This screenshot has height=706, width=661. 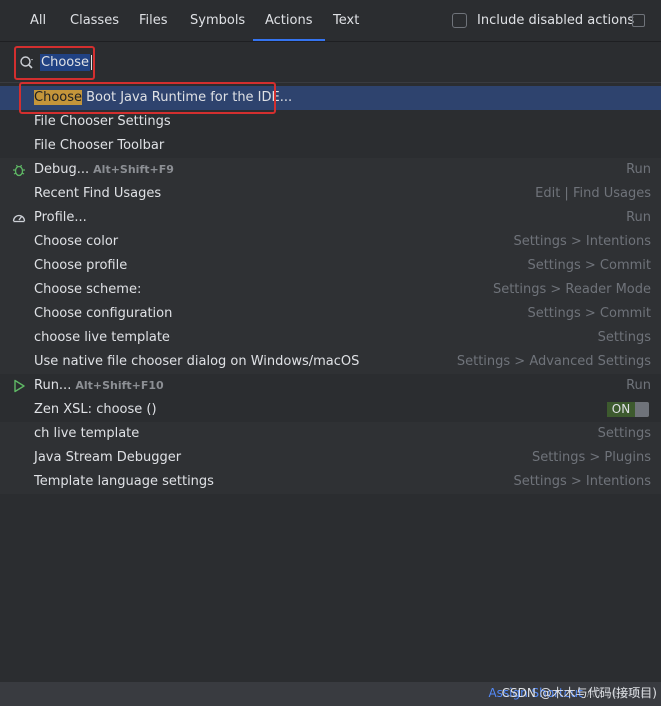 What do you see at coordinates (642, 409) in the screenshot?
I see `toggle-knob` at bounding box center [642, 409].